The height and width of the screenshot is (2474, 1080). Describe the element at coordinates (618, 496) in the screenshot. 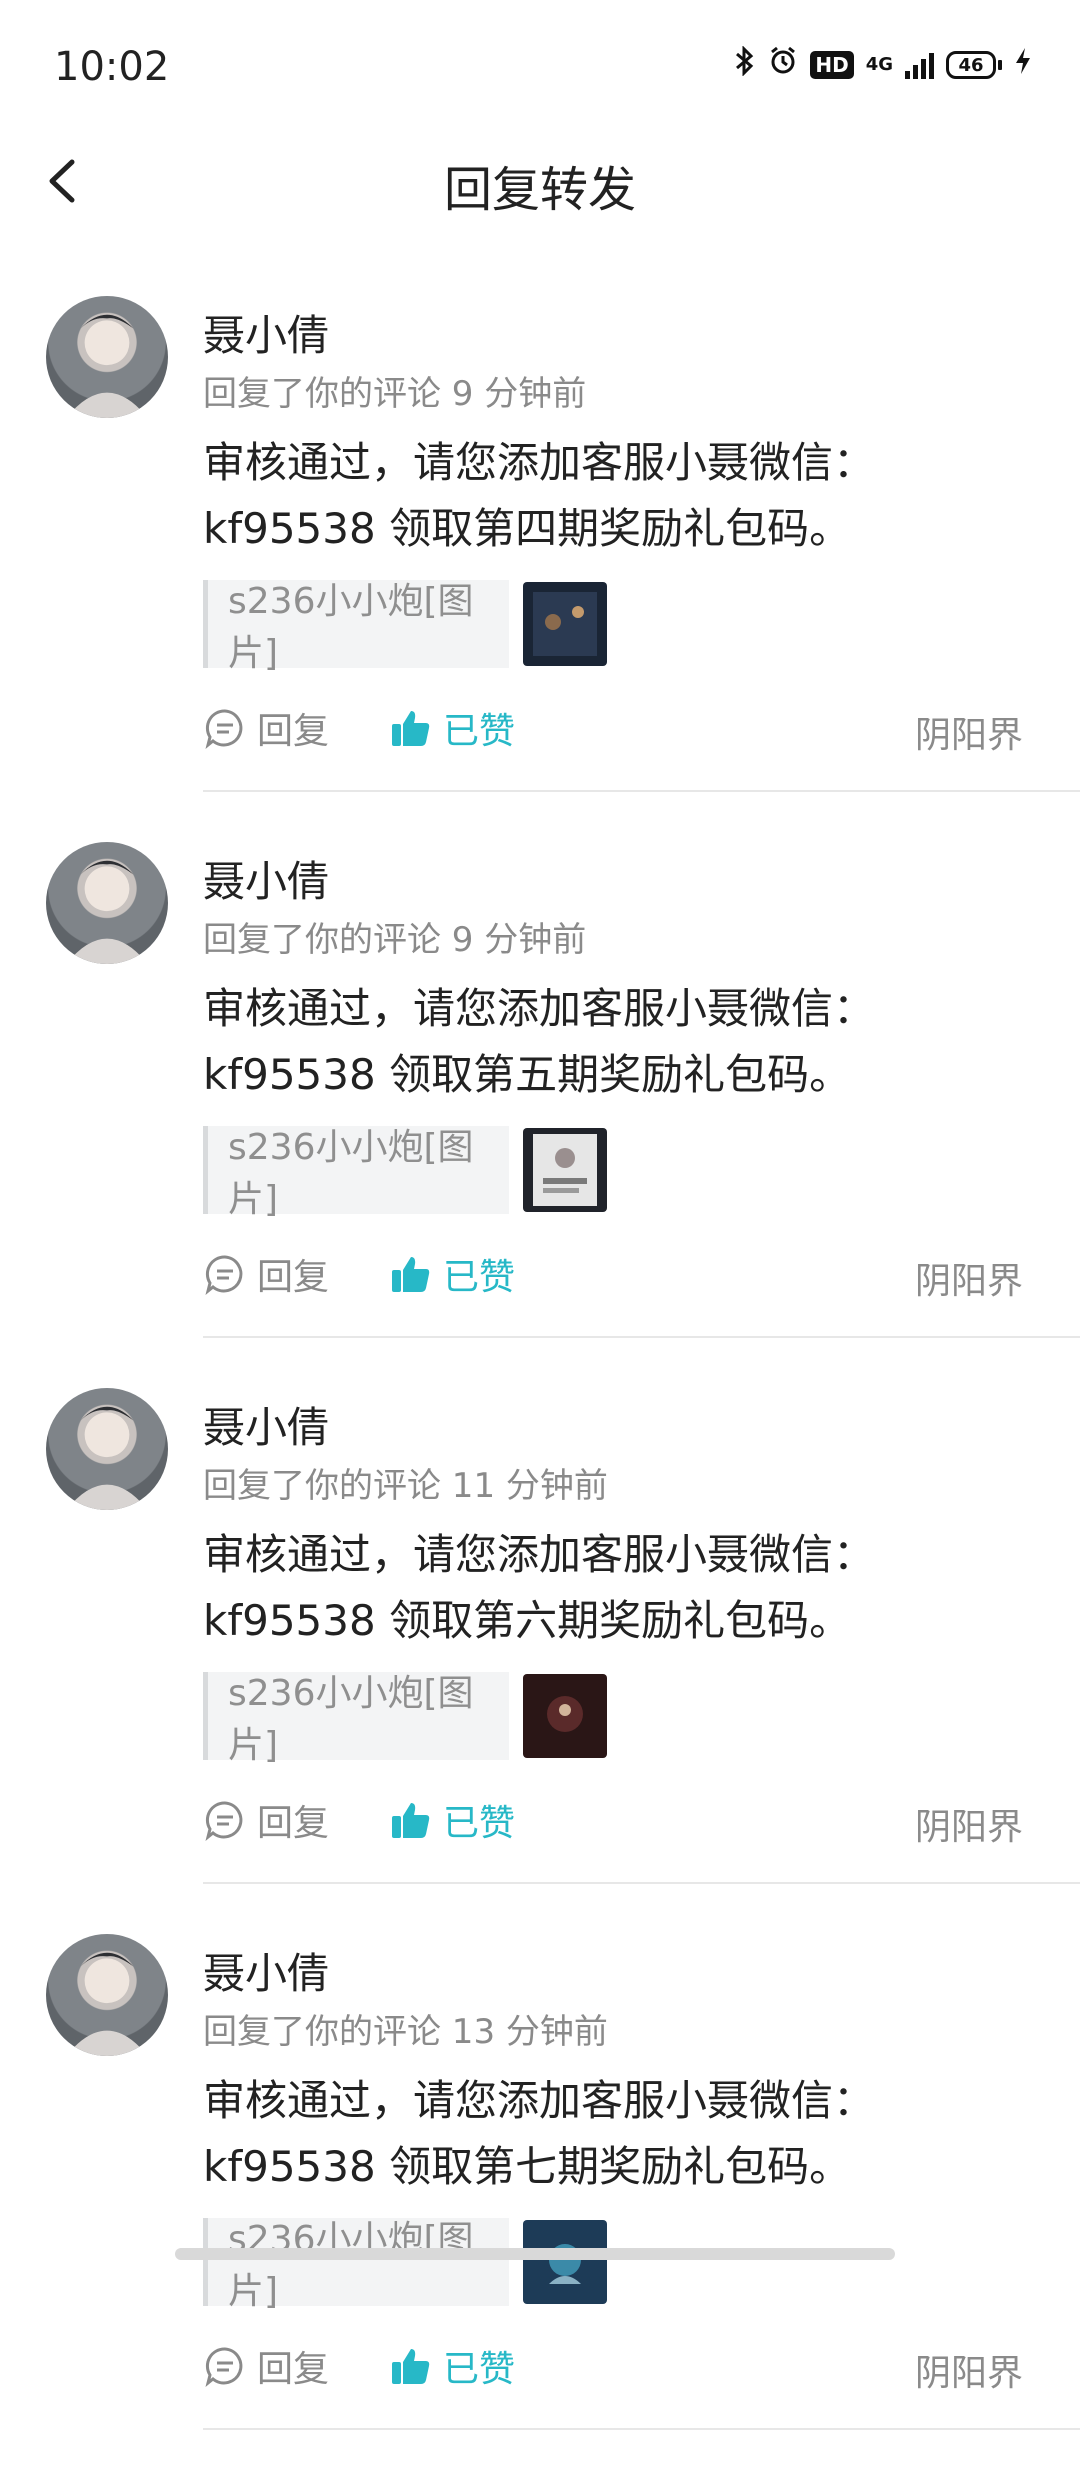

I see `reply-content: 审核通过，请您添加客服小聂微信：kf95538 领取第四期奖励礼包码。` at that location.